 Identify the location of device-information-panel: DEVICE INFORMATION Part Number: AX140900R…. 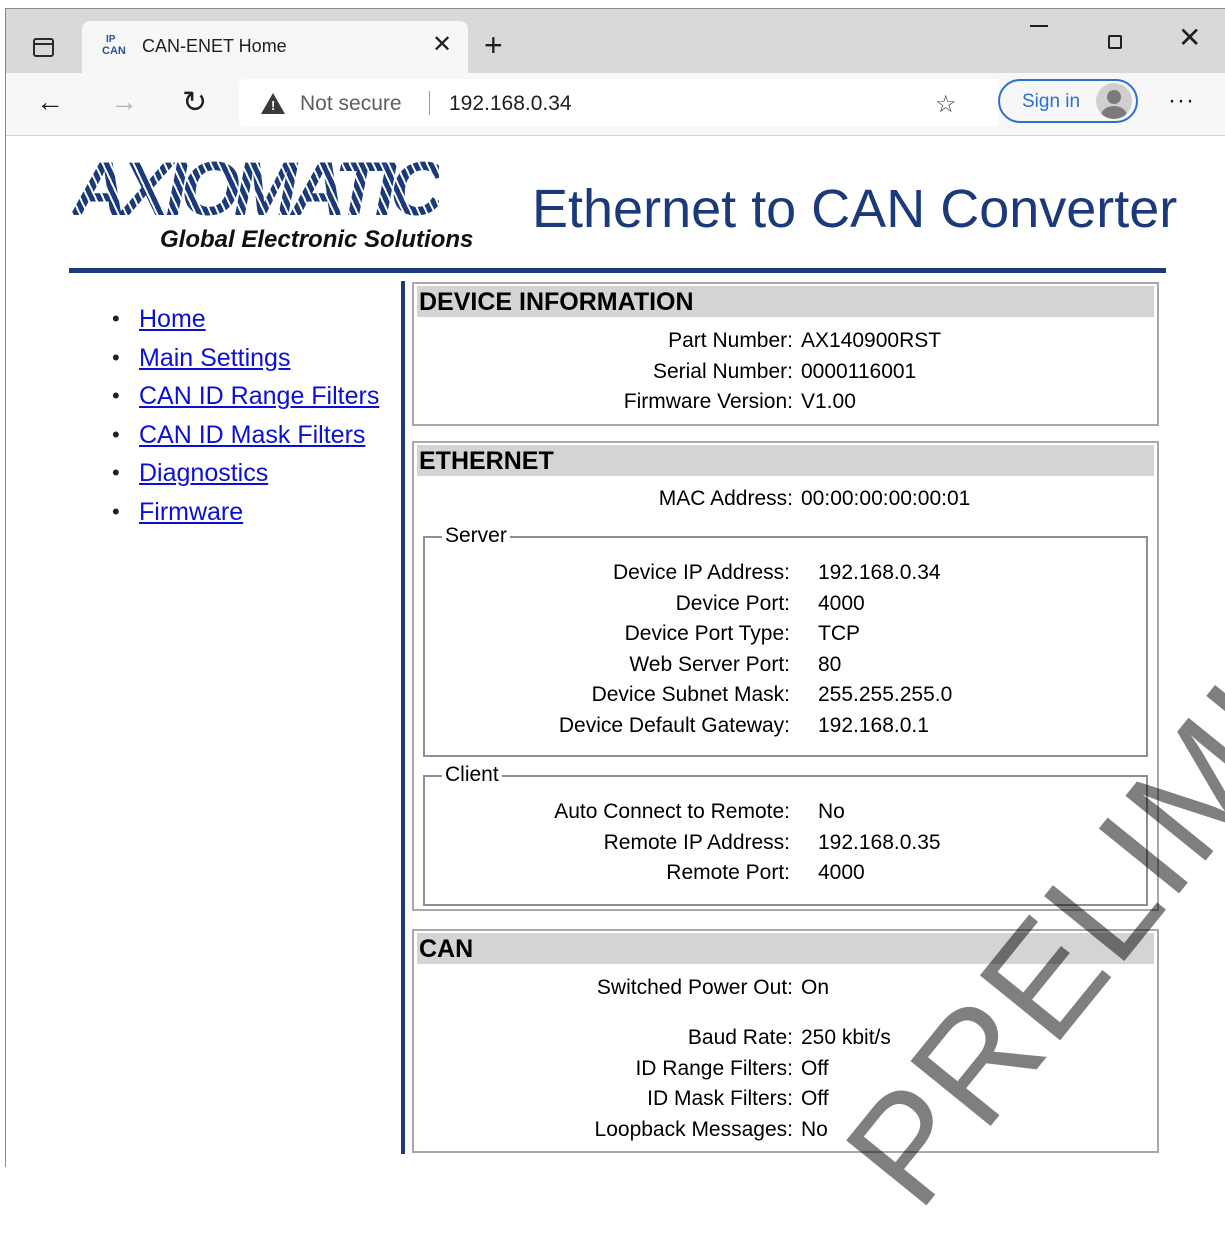
(785, 354).